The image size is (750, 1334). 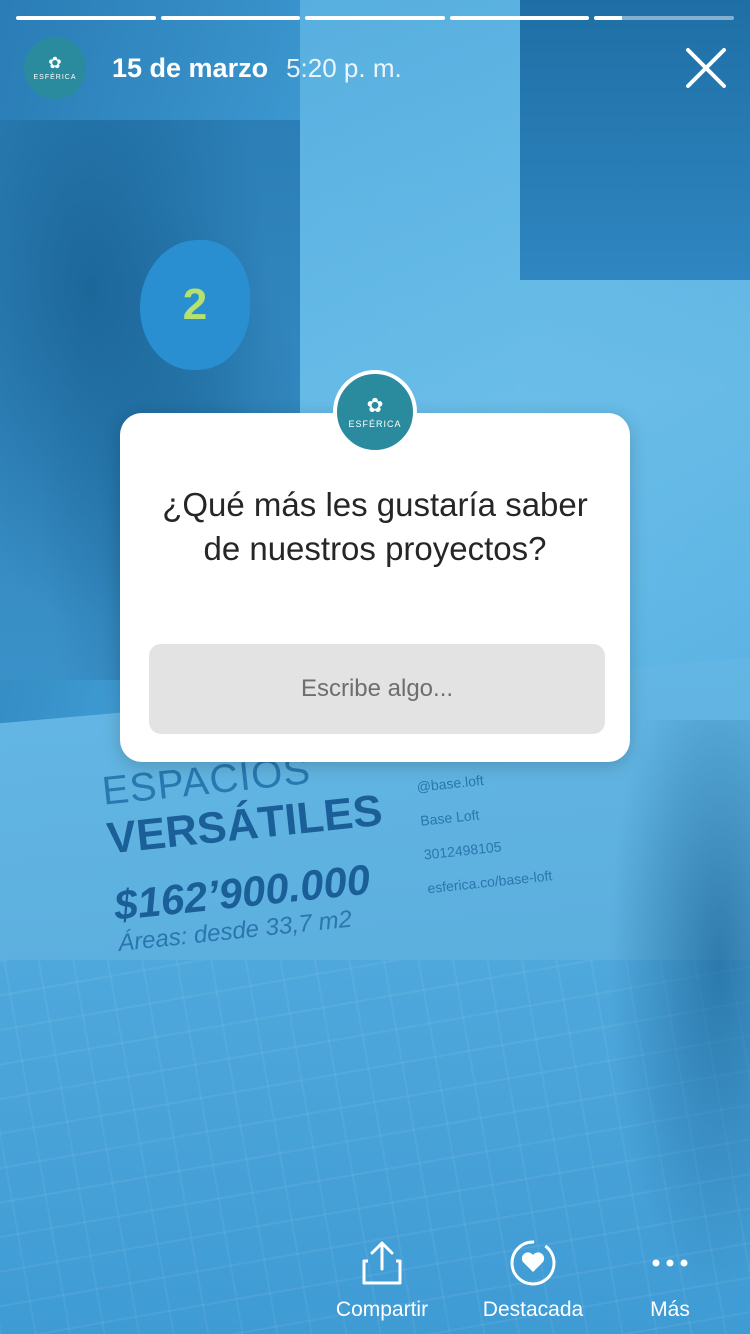 I want to click on more-dots-icon, so click(x=670, y=1263).